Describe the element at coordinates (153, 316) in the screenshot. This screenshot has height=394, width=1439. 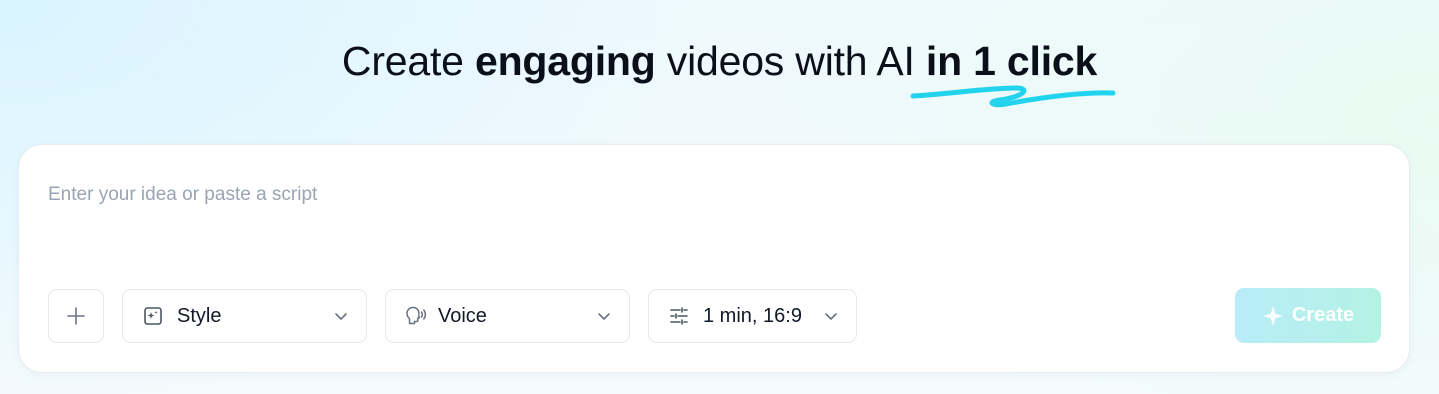
I see `sparkle-frame-icon` at that location.